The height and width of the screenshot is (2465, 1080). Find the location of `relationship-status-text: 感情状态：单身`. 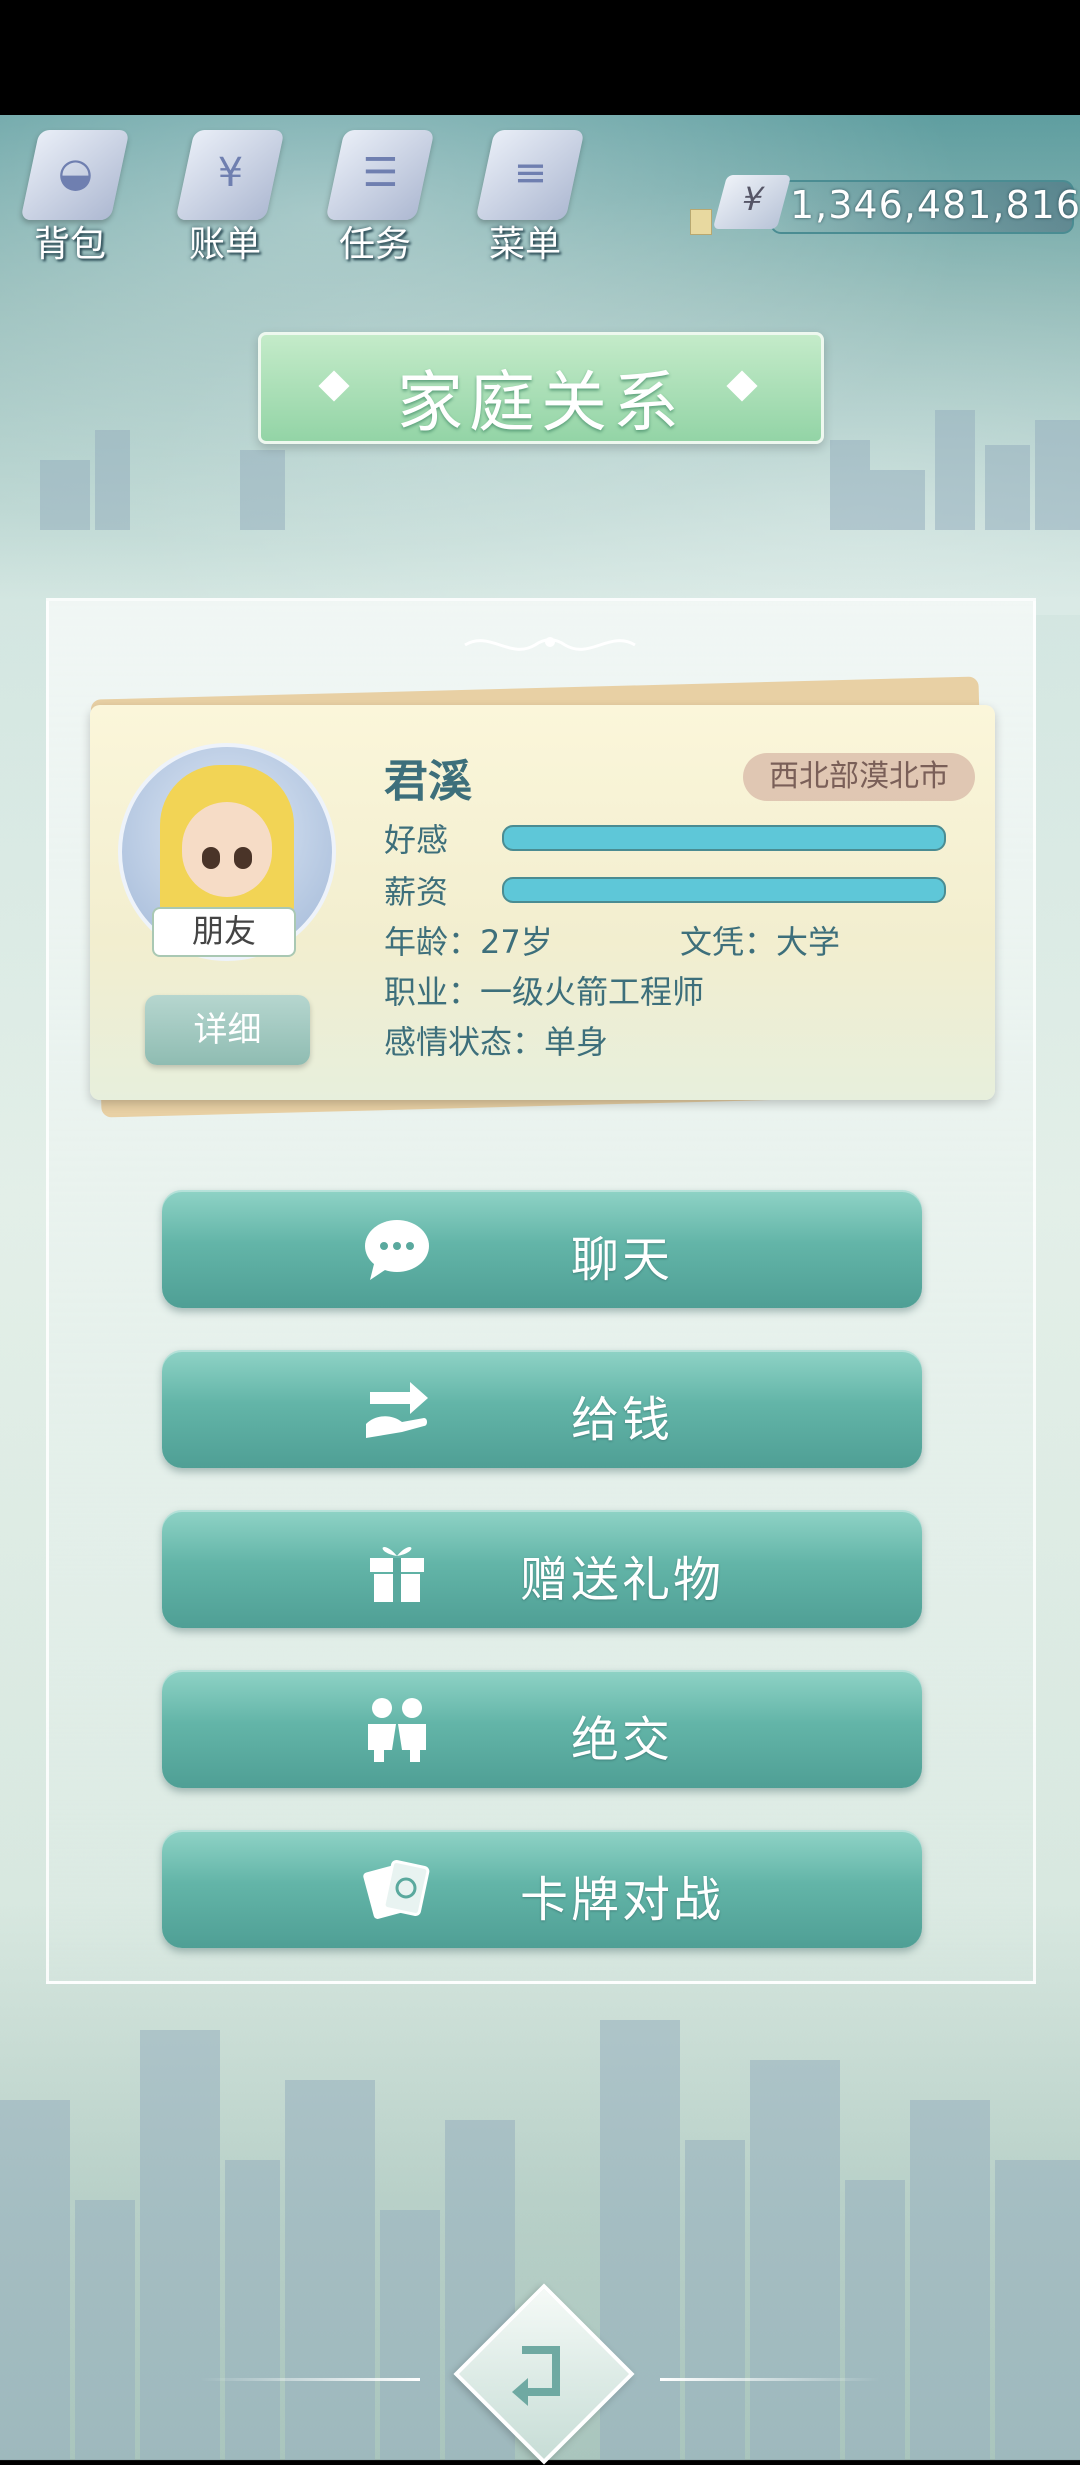

relationship-status-text: 感情状态：单身 is located at coordinates (496, 1042).